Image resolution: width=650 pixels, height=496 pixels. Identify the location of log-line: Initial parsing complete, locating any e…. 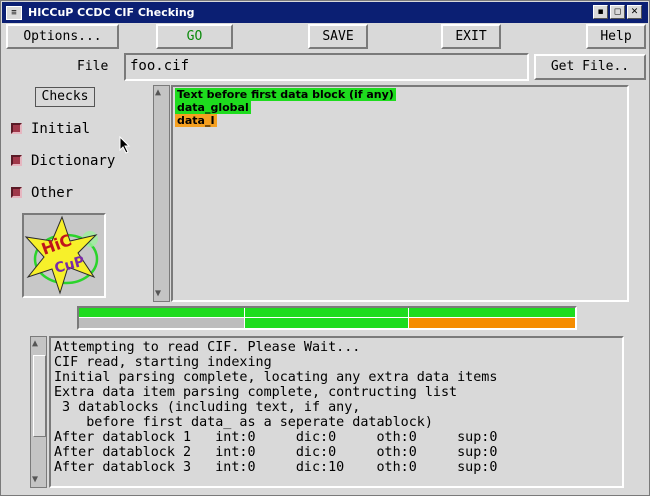
(276, 377).